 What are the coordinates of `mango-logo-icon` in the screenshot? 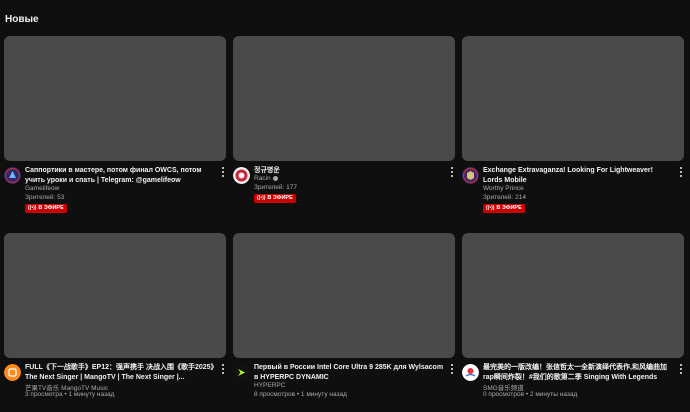 It's located at (12, 372).